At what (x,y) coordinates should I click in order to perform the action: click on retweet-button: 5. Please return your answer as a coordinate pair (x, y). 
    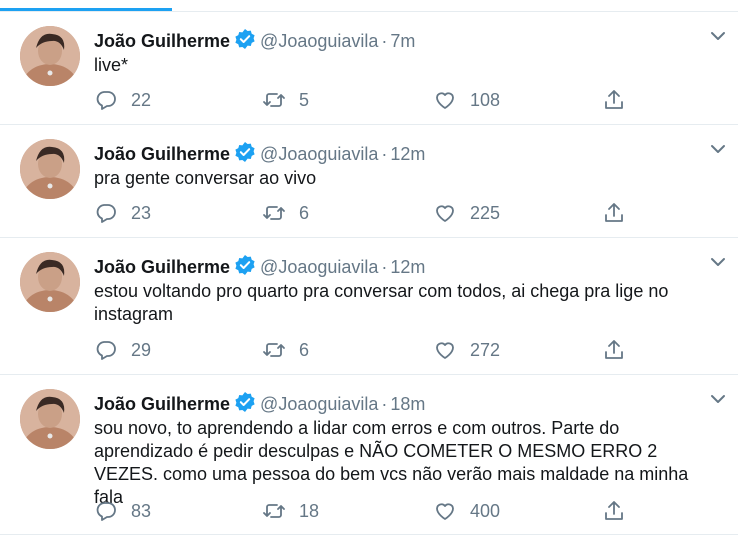
    Looking at the image, I should click on (285, 100).